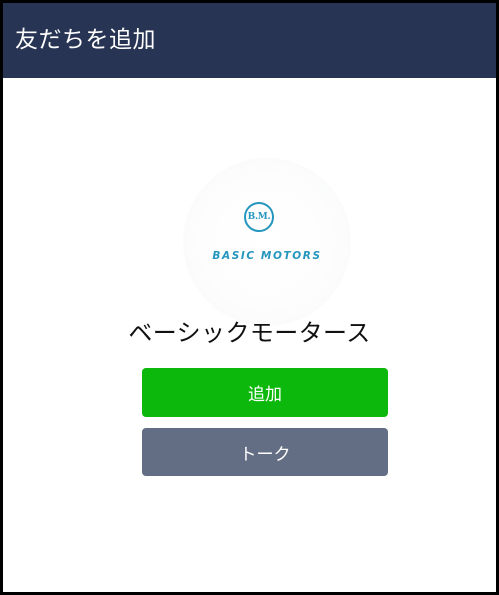 The width and height of the screenshot is (499, 595). Describe the element at coordinates (85, 40) in the screenshot. I see `page-title: 友だちを追加` at that location.